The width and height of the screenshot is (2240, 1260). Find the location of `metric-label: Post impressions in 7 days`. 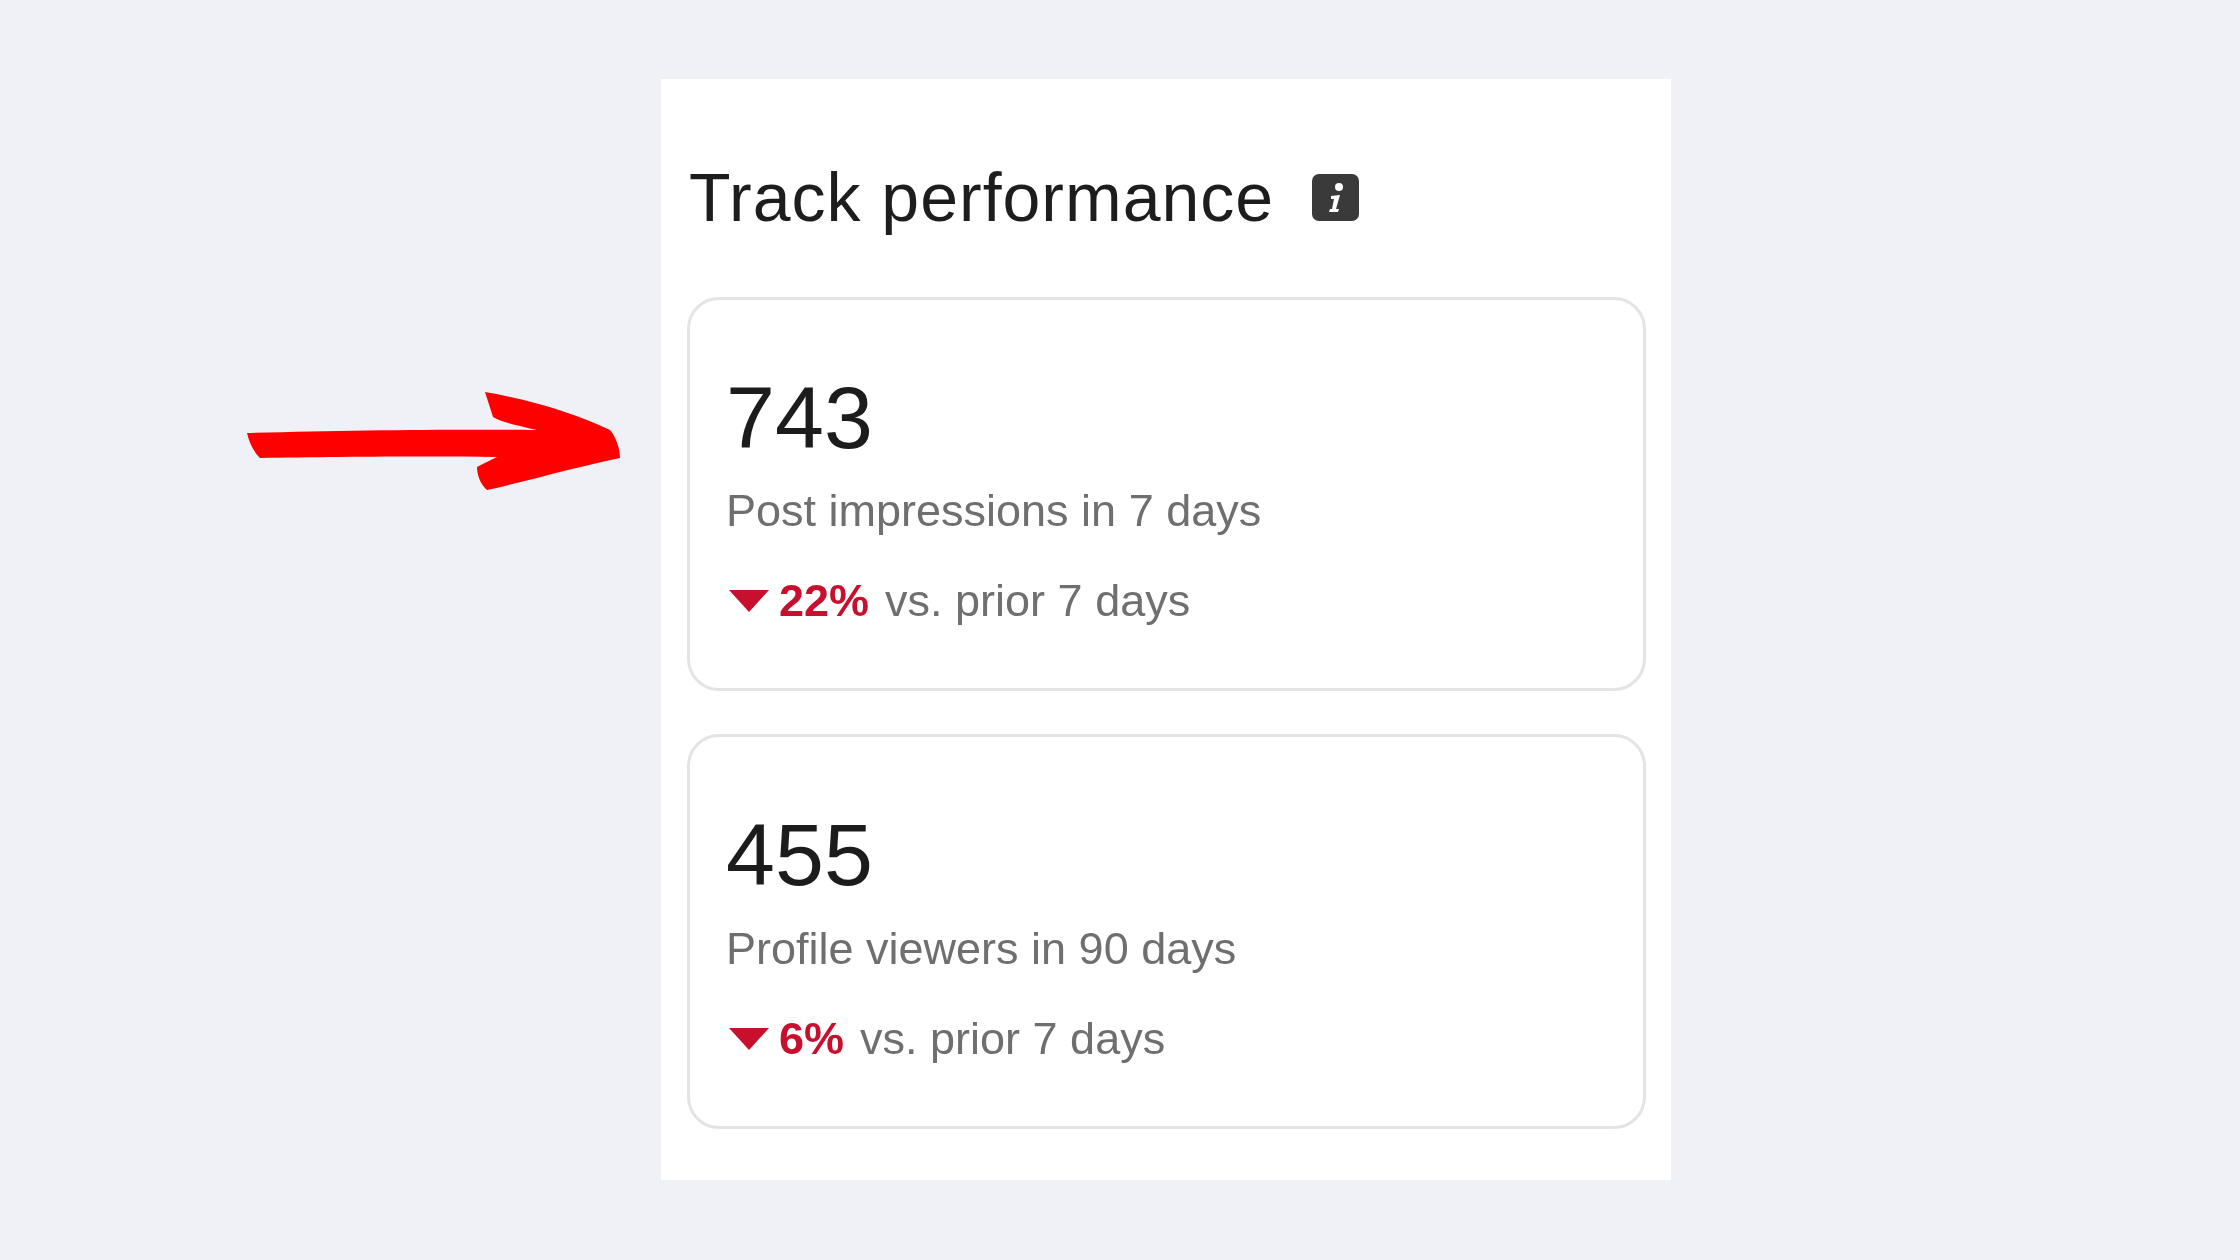

metric-label: Post impressions in 7 days is located at coordinates (994, 511).